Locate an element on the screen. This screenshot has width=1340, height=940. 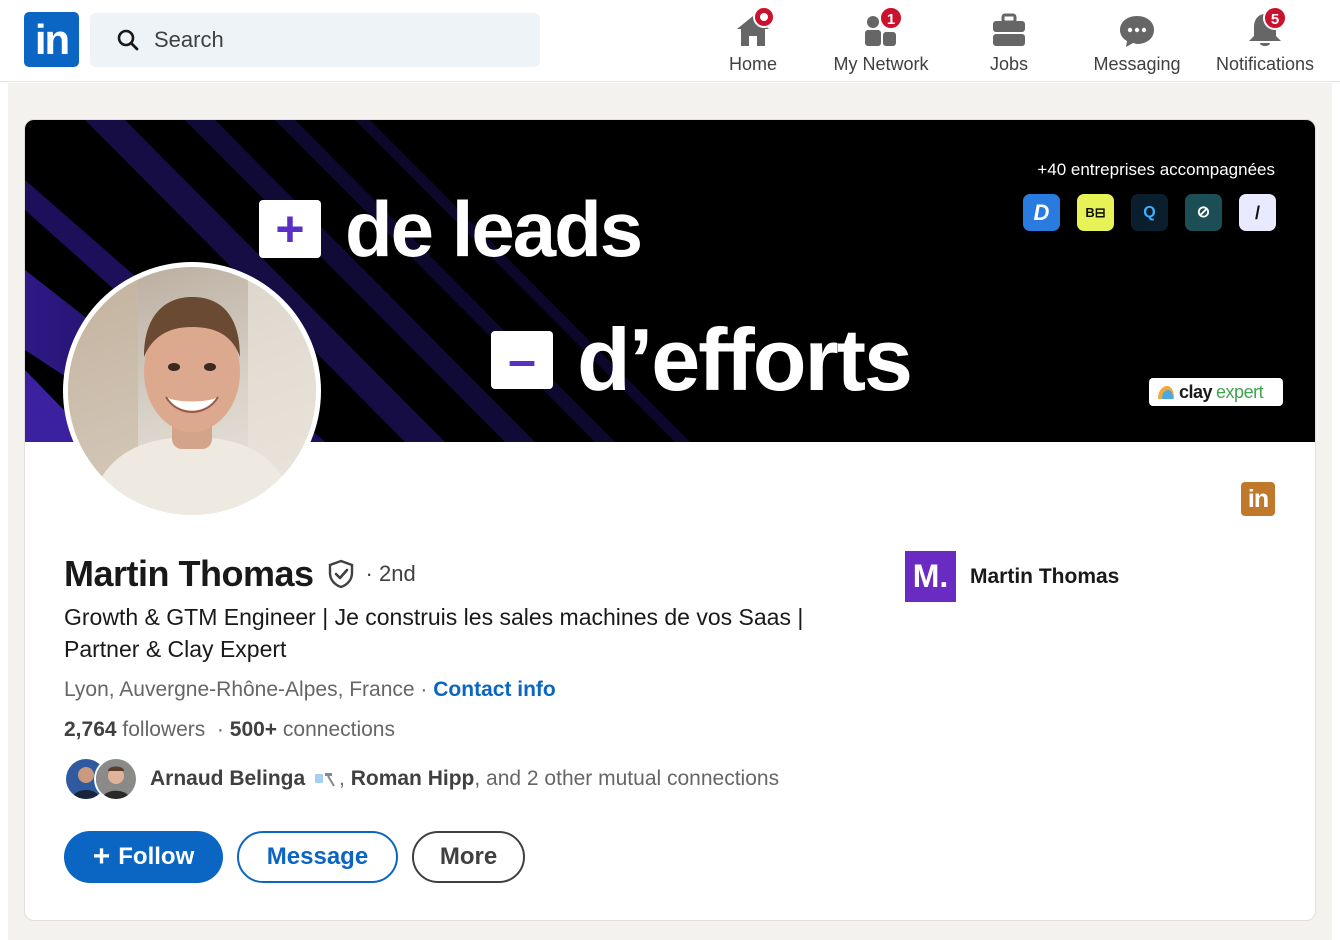
more-label: More is located at coordinates (468, 856).